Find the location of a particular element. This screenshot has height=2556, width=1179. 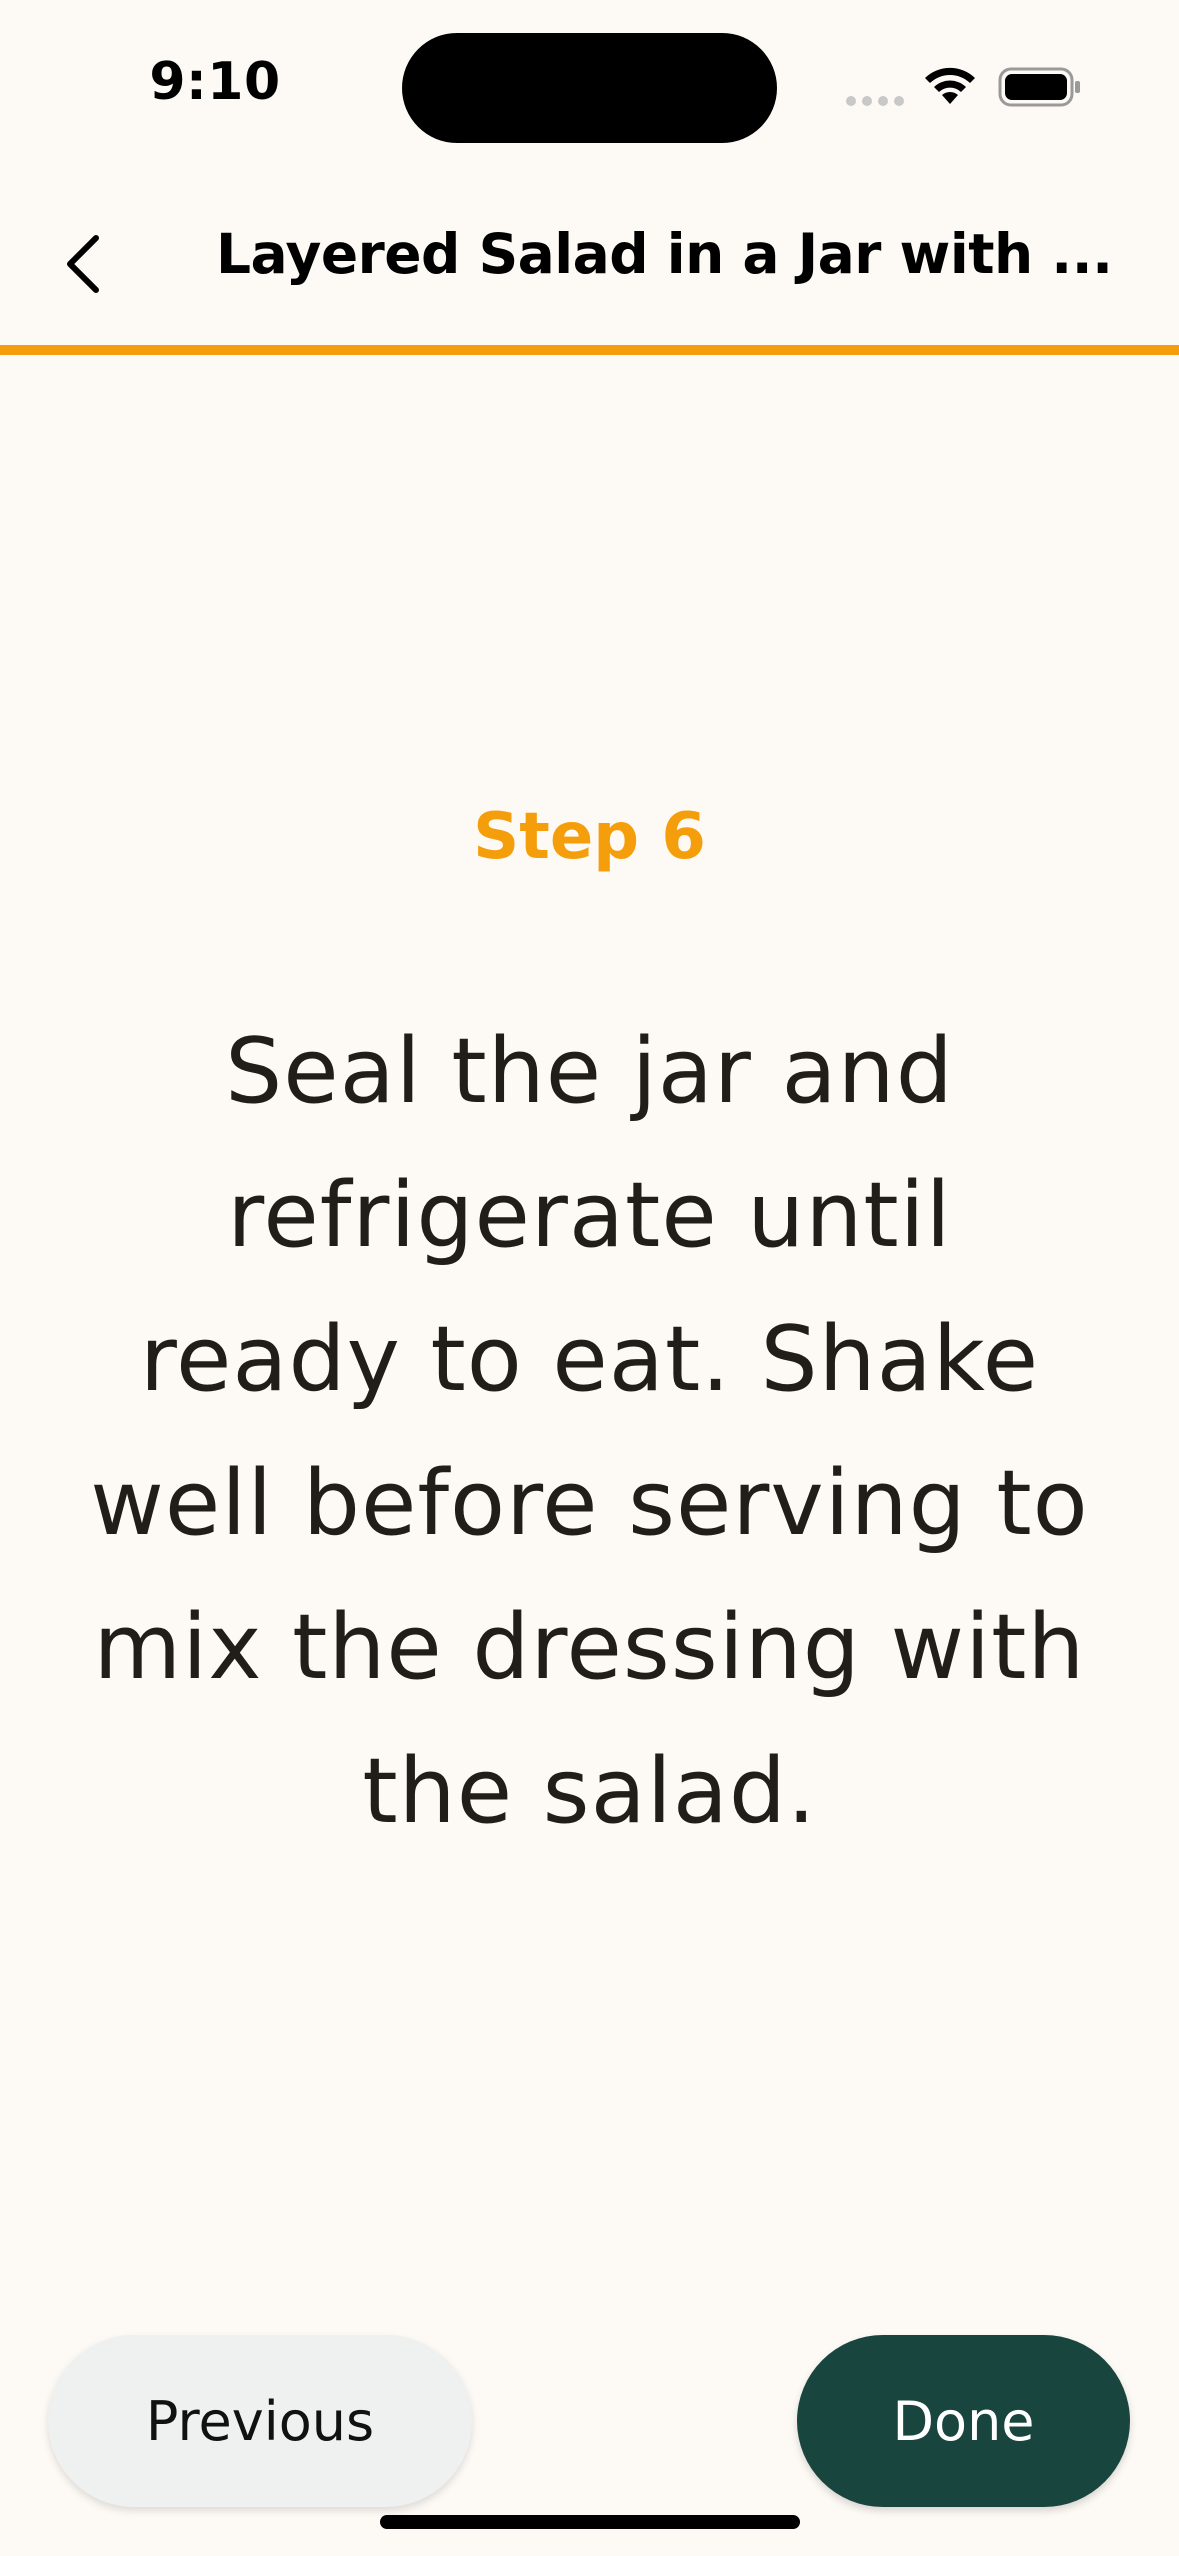

status-bar: 9:10 is located at coordinates (589, 85).